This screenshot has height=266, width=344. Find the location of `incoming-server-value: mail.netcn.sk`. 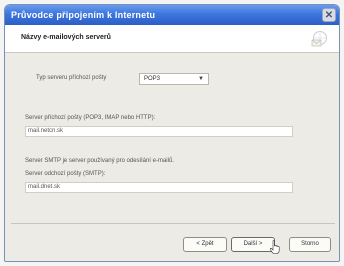

incoming-server-value: mail.netcn.sk is located at coordinates (46, 131).